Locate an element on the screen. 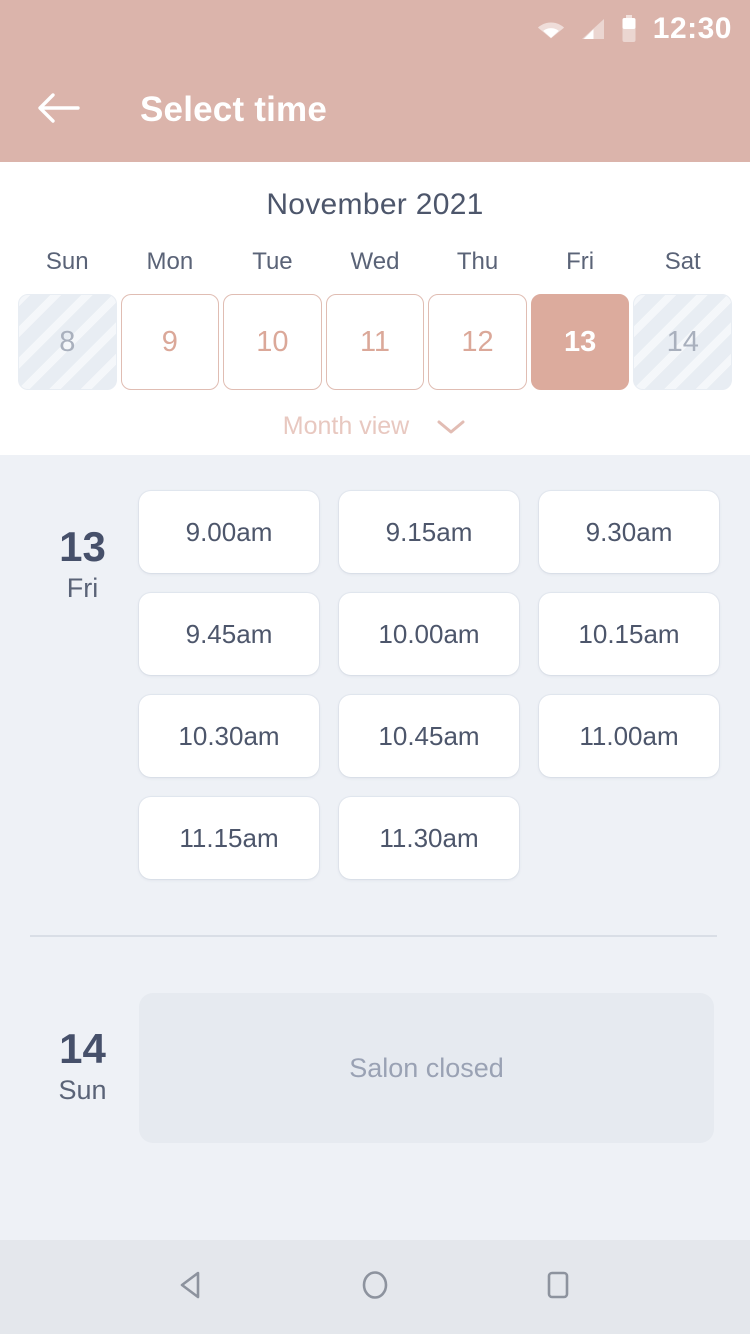  home-nav-icon is located at coordinates (375, 1287).